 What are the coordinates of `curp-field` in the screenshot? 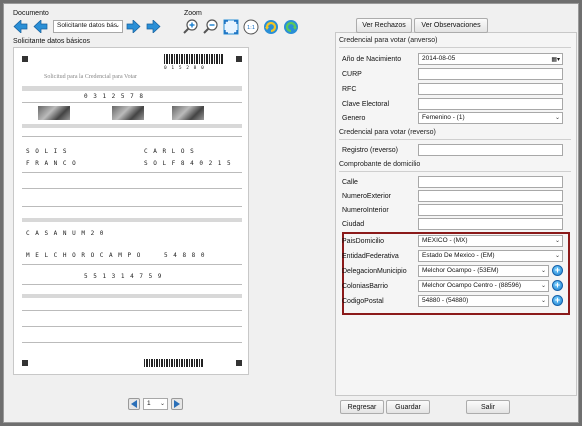 It's located at (490, 74).